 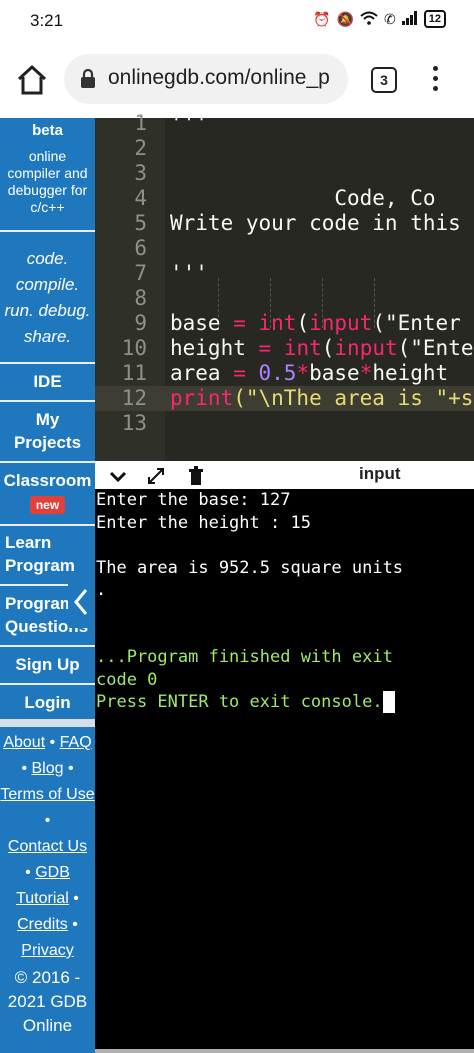 What do you see at coordinates (250, 567) in the screenshot?
I see `console-line: The area is 952.5 square units` at bounding box center [250, 567].